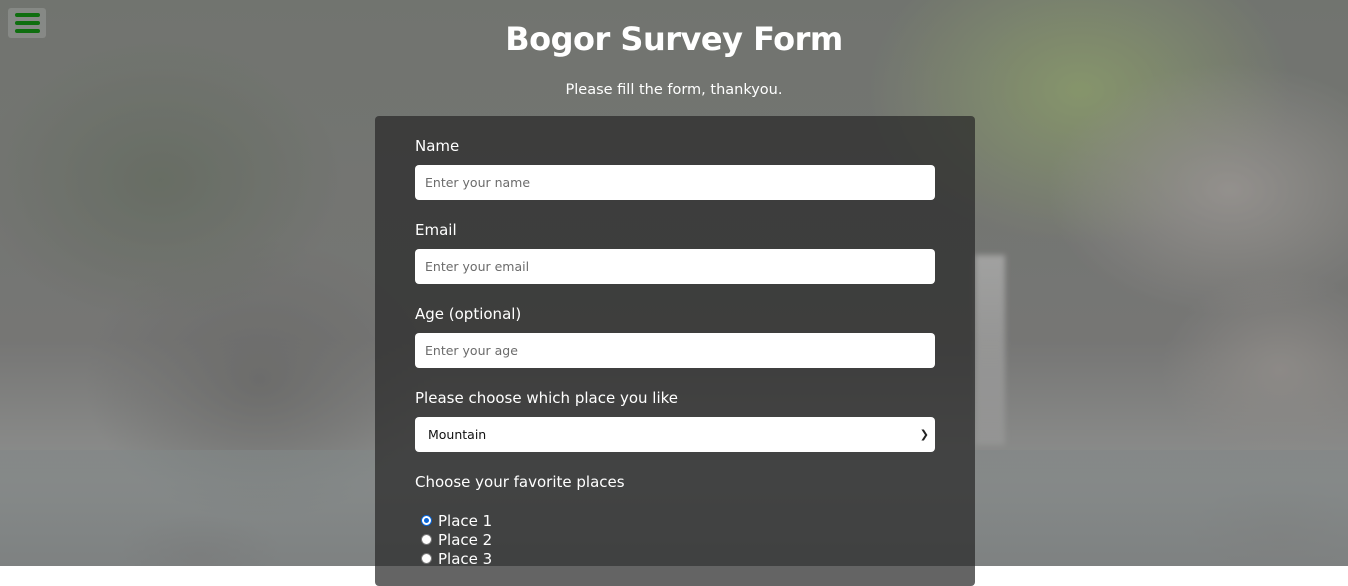 This screenshot has height=586, width=1348. I want to click on hamburger-menu-icon, so click(27, 15).